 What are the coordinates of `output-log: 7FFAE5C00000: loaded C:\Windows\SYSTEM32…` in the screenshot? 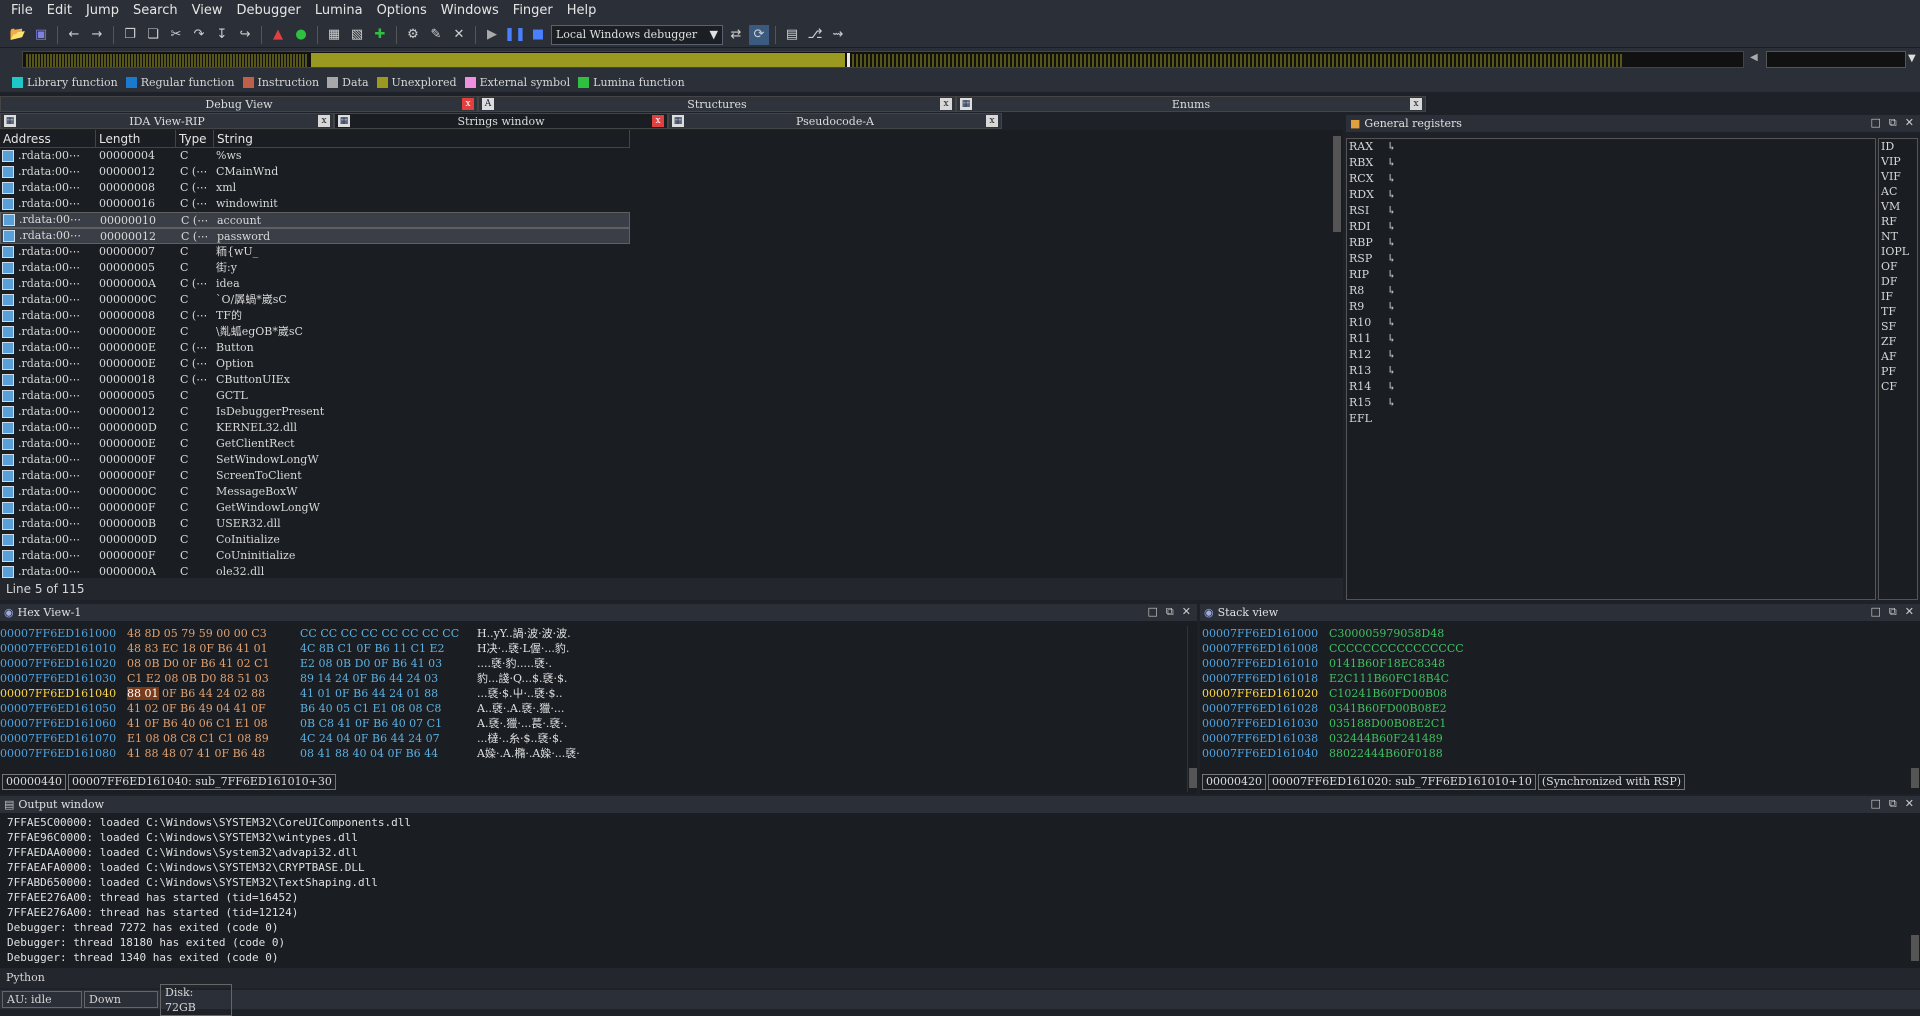 It's located at (954, 890).